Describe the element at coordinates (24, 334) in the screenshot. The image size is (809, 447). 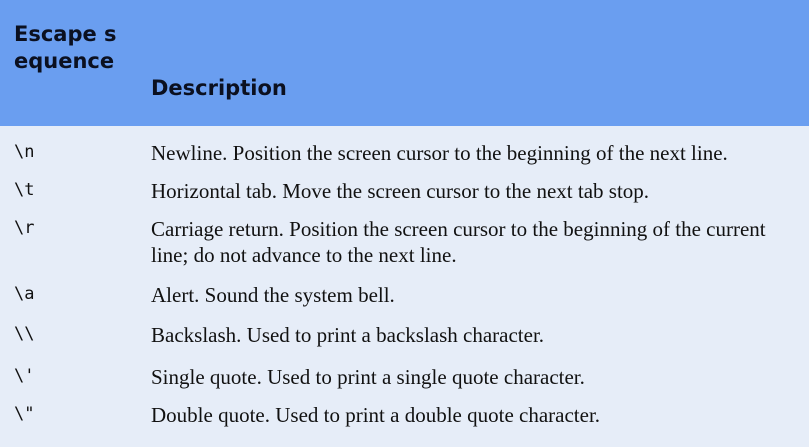
I see `escape-sequence-cell: \\` at that location.